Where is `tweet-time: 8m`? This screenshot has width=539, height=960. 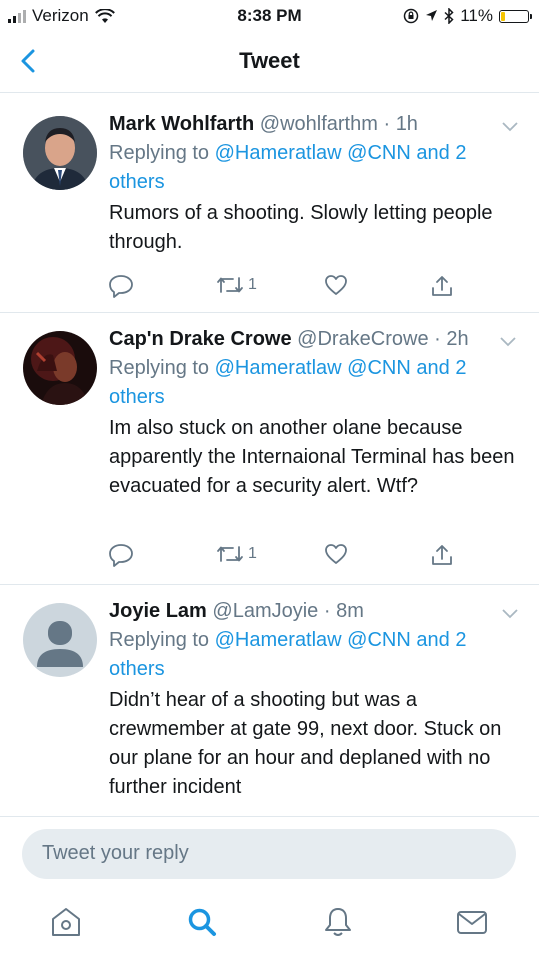
tweet-time: 8m is located at coordinates (350, 611).